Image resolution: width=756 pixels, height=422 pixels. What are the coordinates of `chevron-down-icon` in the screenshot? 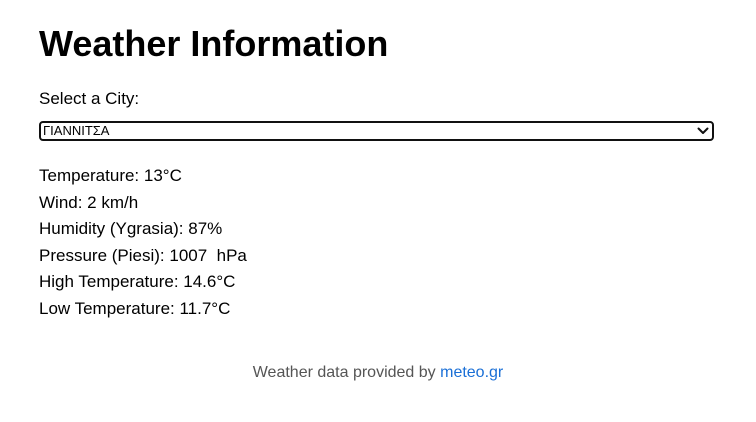 It's located at (703, 131).